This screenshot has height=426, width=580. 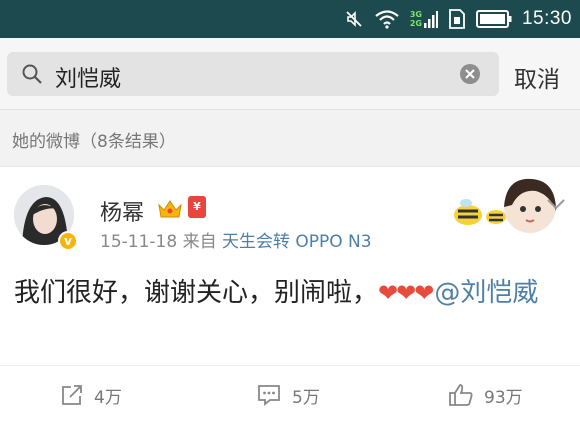 I want to click on search-icon, so click(x=32, y=74).